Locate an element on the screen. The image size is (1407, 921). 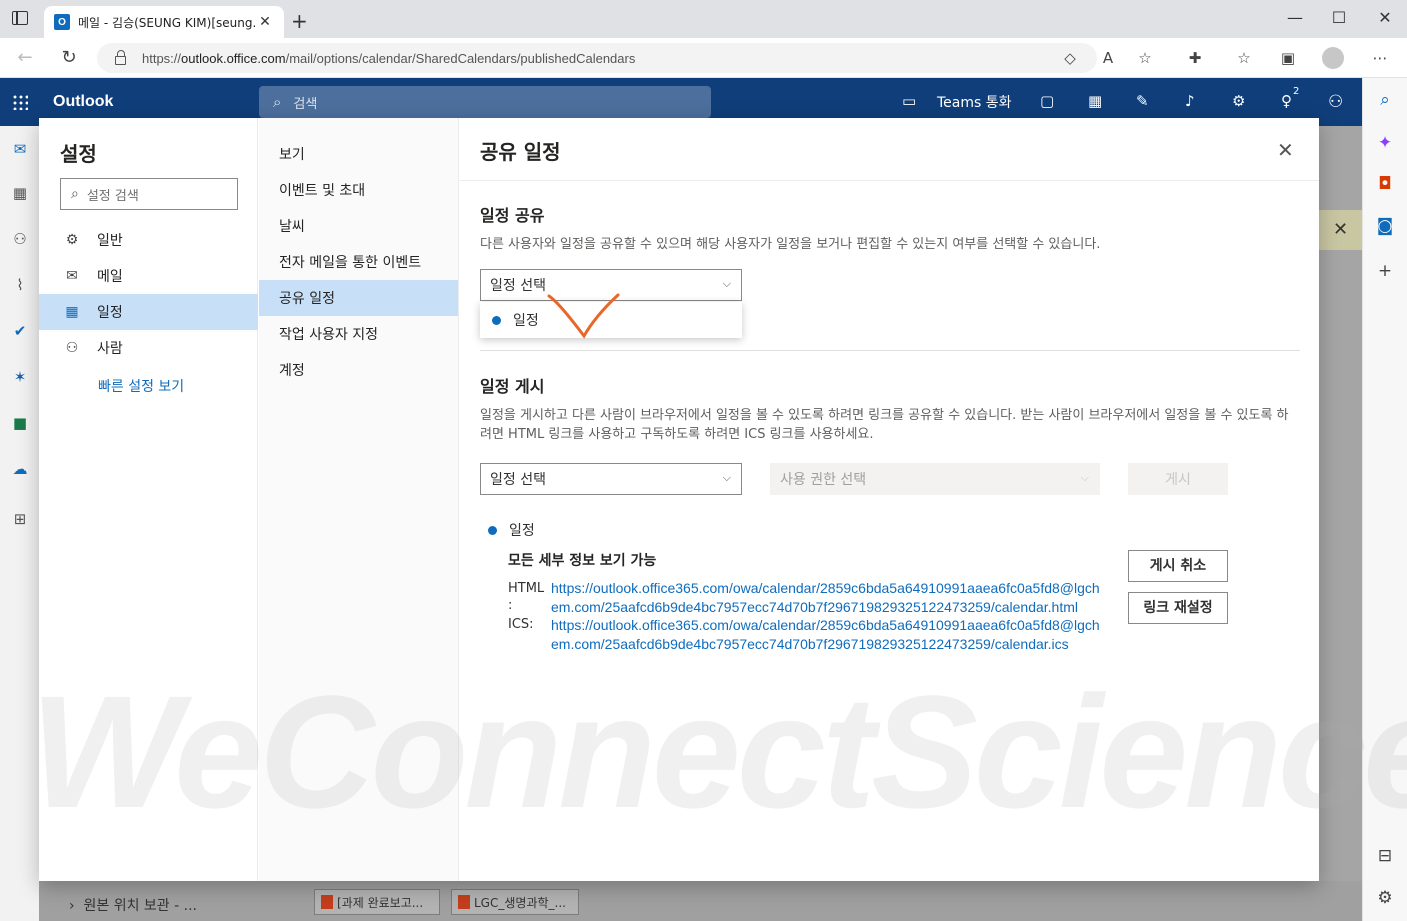
published-calendar: 일정 is located at coordinates (511, 530).